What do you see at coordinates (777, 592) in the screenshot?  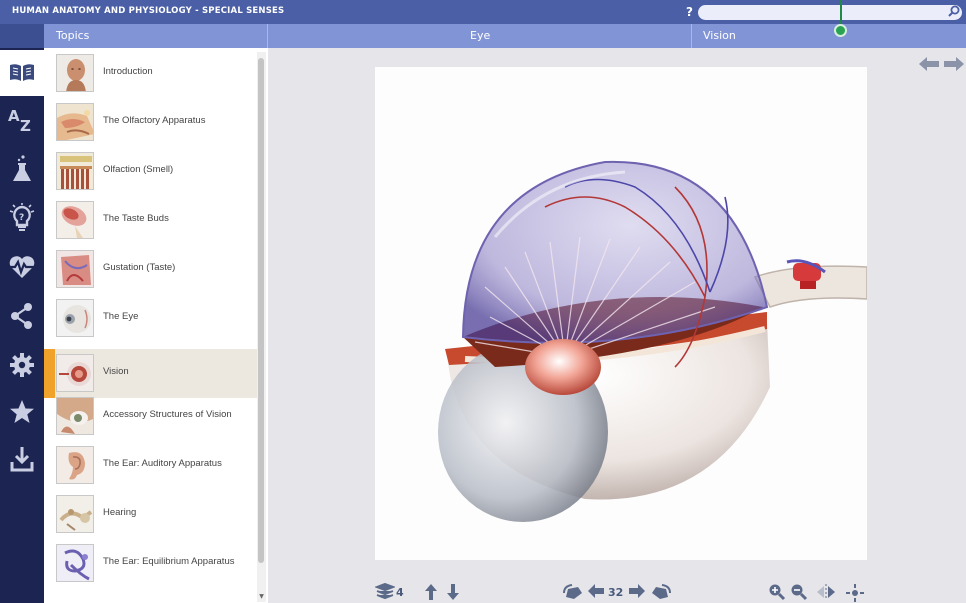 I see `zoom-in-icon` at bounding box center [777, 592].